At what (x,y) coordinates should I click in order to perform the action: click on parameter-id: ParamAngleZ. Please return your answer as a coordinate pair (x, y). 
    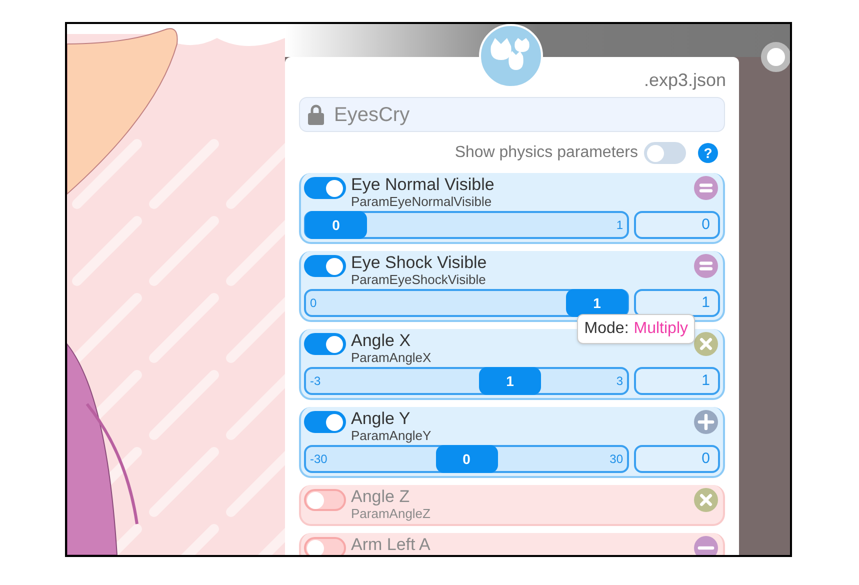
    Looking at the image, I should click on (391, 513).